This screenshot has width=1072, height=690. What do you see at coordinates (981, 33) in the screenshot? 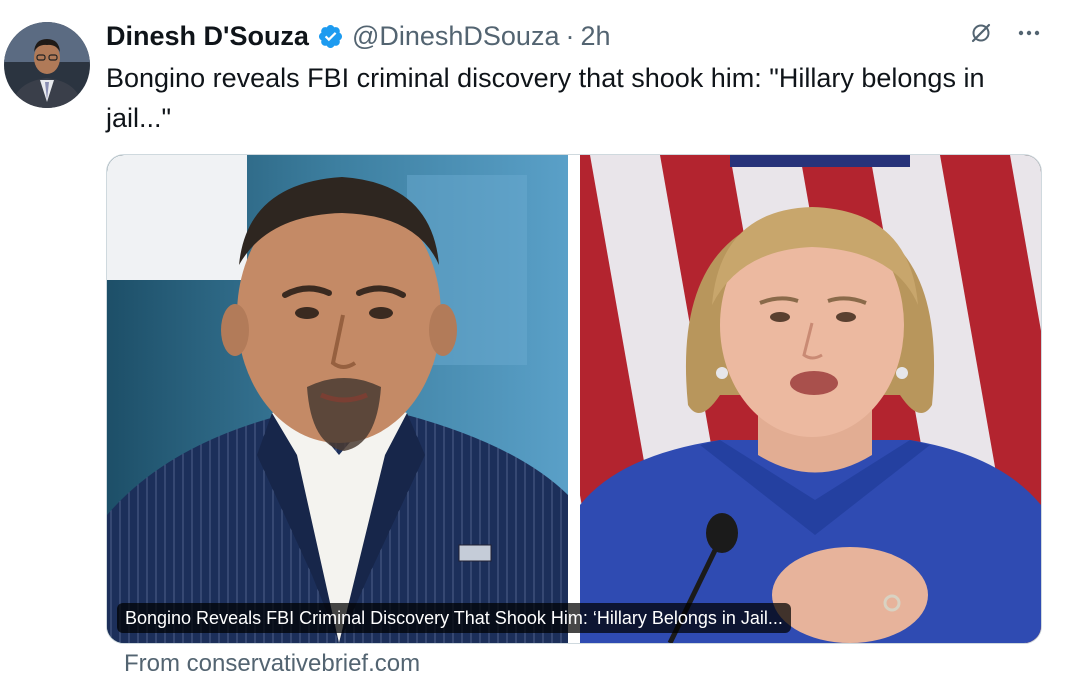
I see `grok-icon` at bounding box center [981, 33].